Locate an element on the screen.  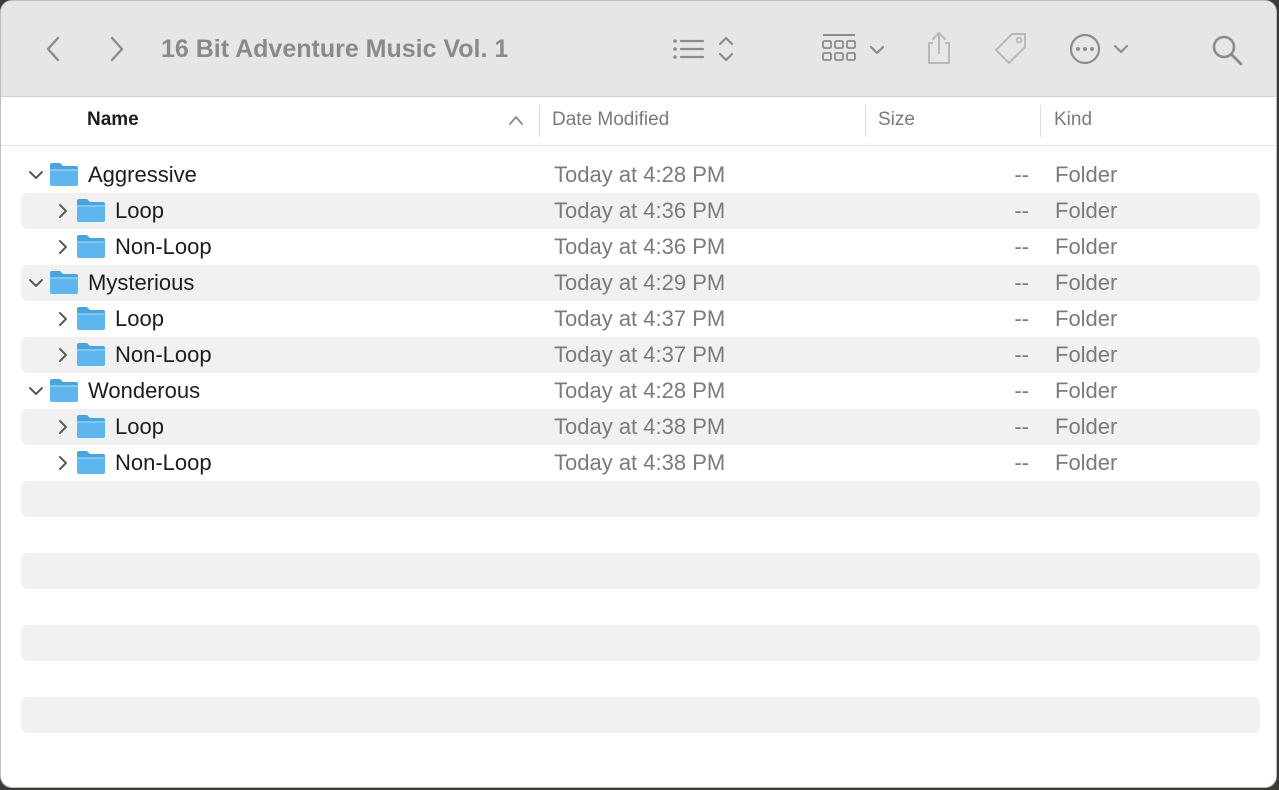
file-name: Wonderous is located at coordinates (144, 390).